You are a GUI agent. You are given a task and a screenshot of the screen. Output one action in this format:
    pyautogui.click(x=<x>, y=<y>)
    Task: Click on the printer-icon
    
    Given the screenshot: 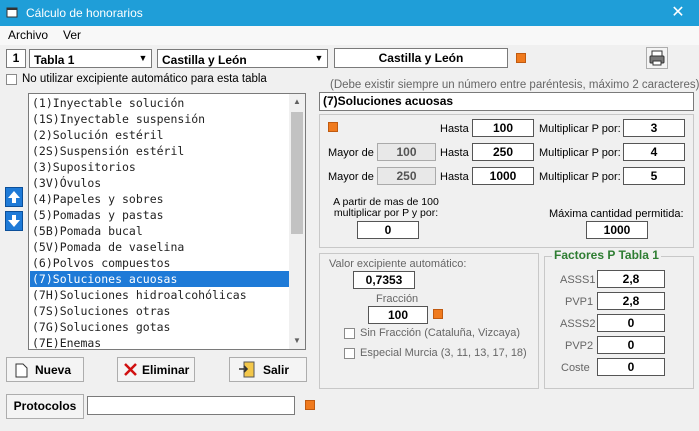 What is the action you would take?
    pyautogui.click(x=657, y=58)
    